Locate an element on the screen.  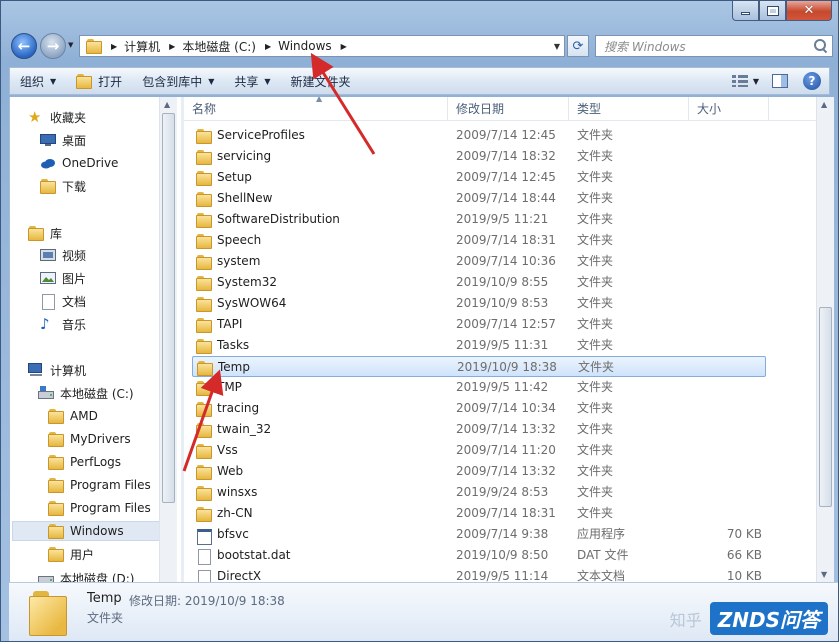
table-row: servicing 2009/7/14 18:32 文件夹 is located at coordinates (479, 156).